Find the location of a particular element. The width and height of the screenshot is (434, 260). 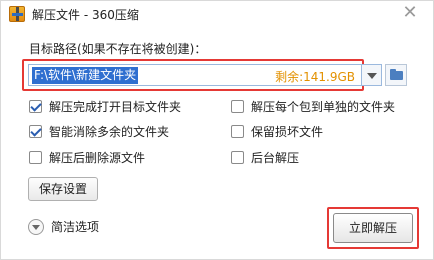

checkbox-delete-source is located at coordinates (35, 157).